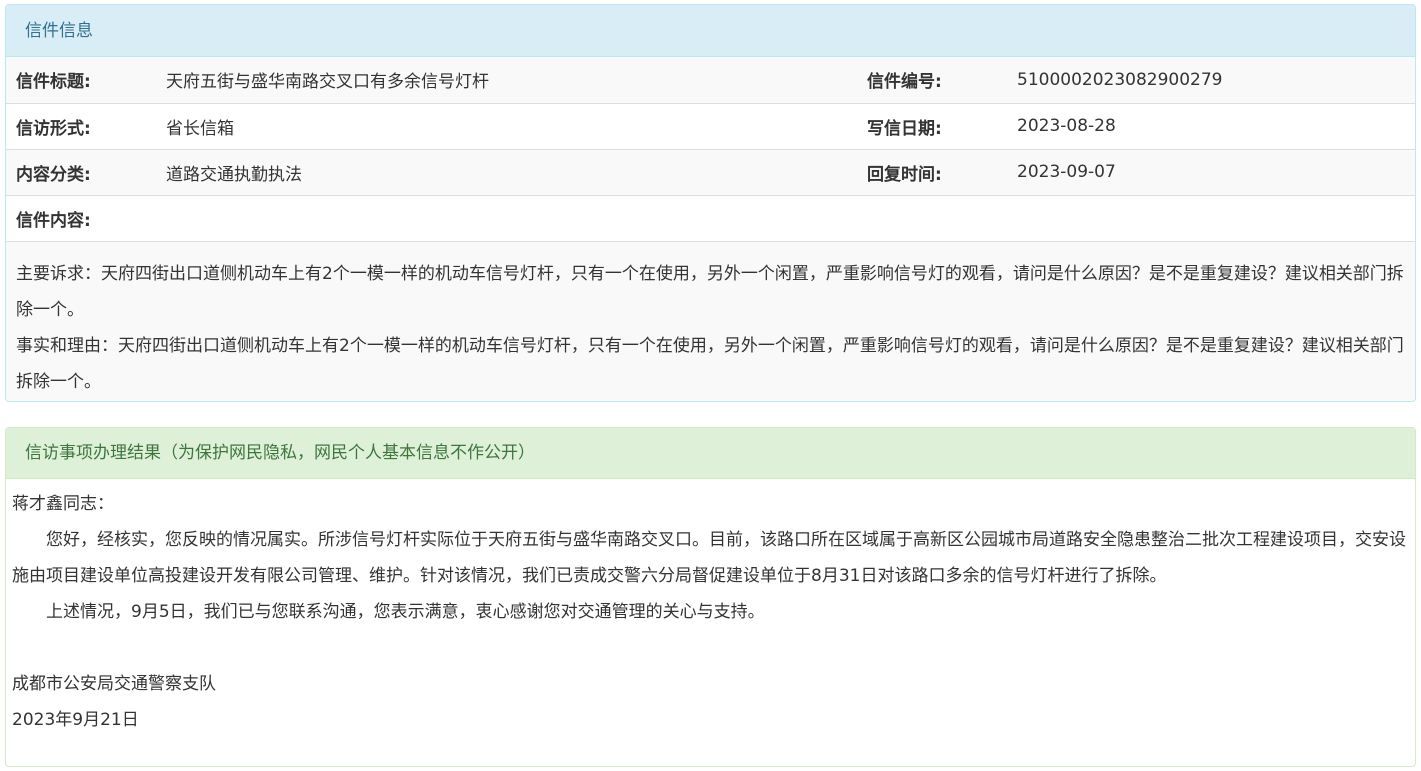 This screenshot has height=771, width=1421. Describe the element at coordinates (506, 171) in the screenshot. I see `content-category-value: 道路交通执勤执法` at that location.